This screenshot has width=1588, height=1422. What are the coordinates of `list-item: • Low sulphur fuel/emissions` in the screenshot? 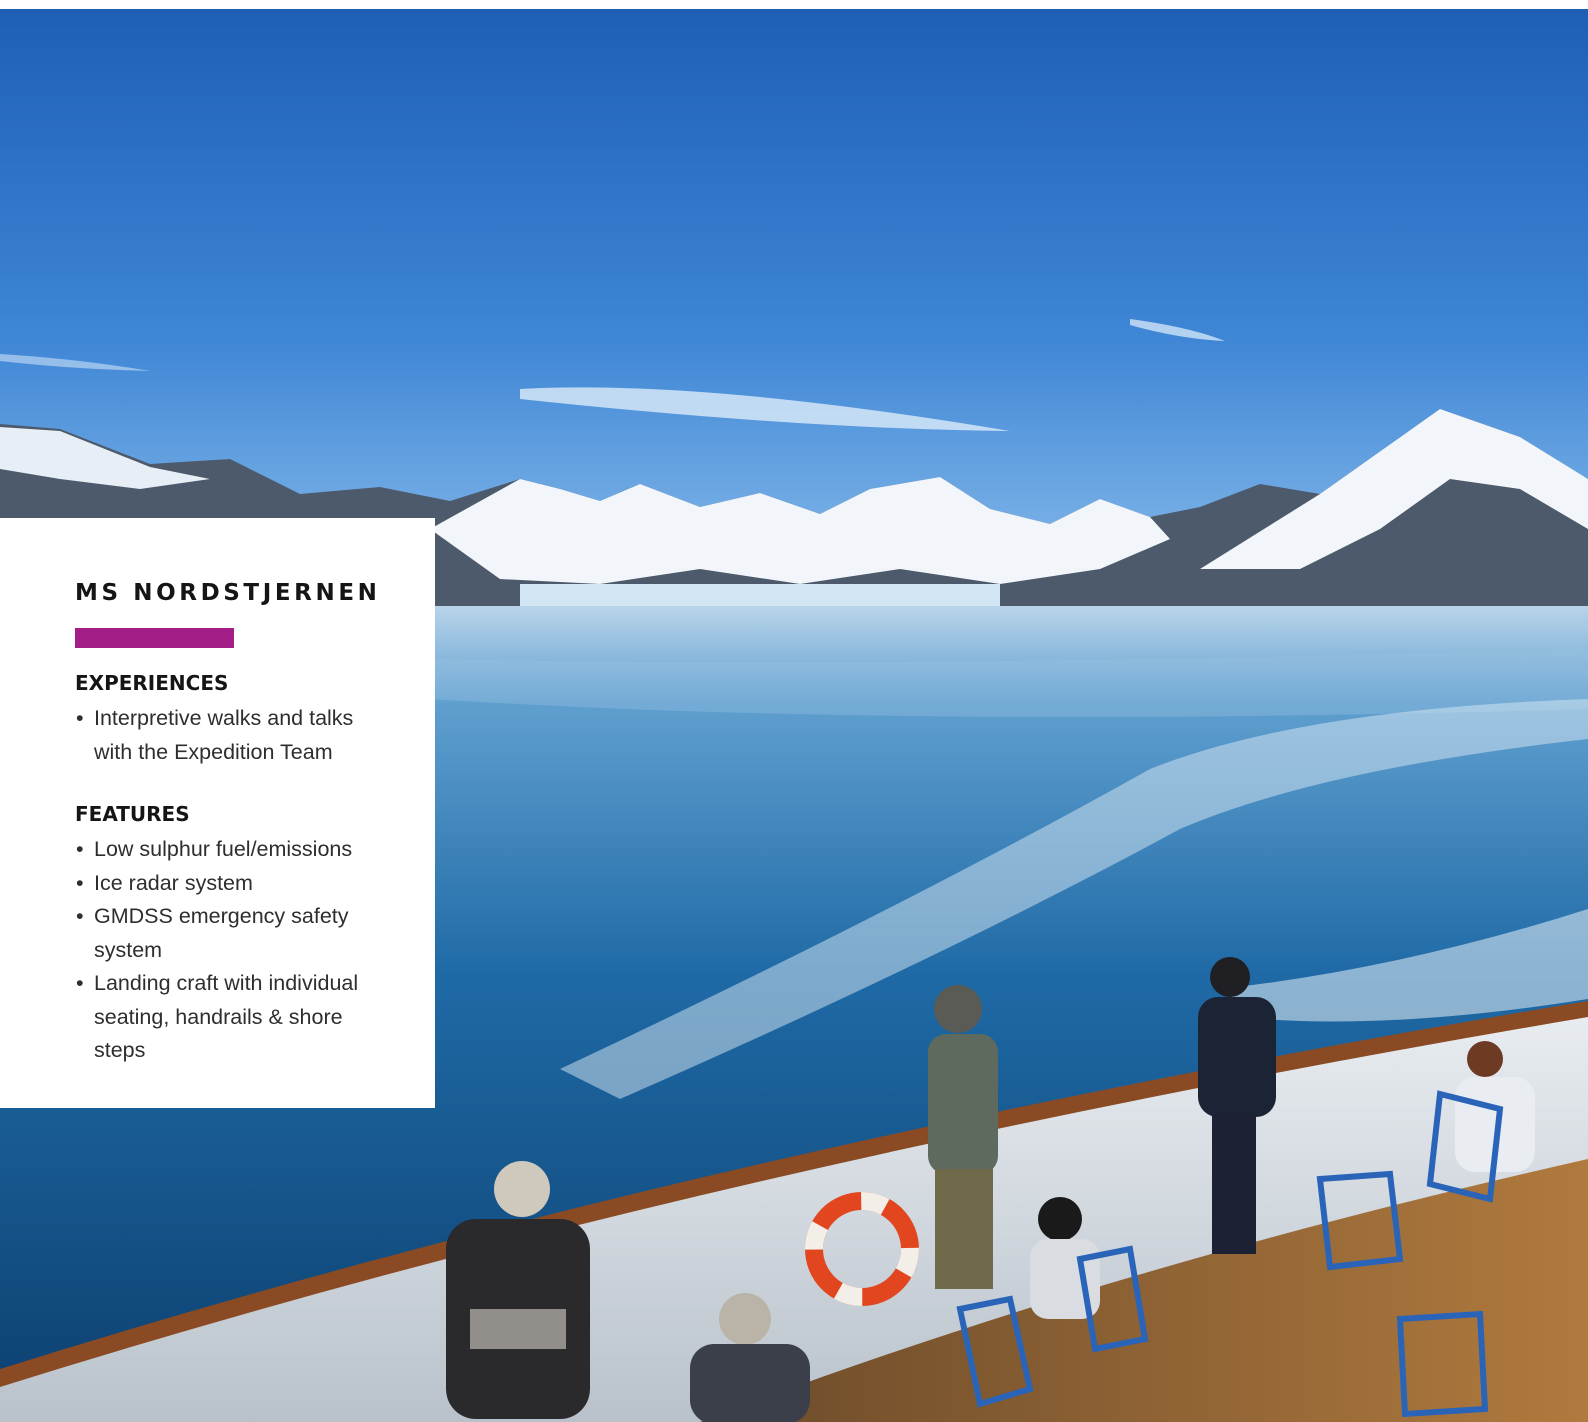 It's located at (235, 850).